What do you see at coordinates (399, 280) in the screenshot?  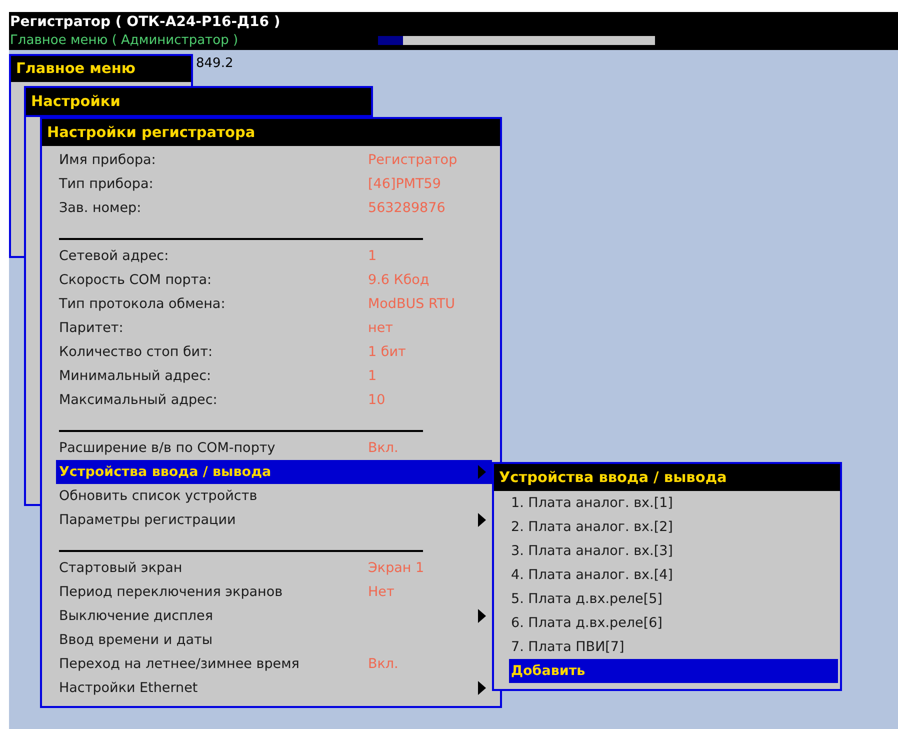 I see `item-value: 9.6 Кбод` at bounding box center [399, 280].